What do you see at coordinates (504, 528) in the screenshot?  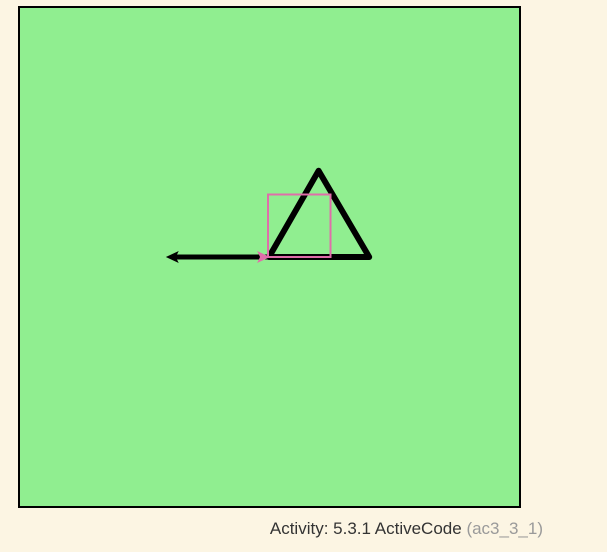 I see `activity-id: (ac3_3_1)` at bounding box center [504, 528].